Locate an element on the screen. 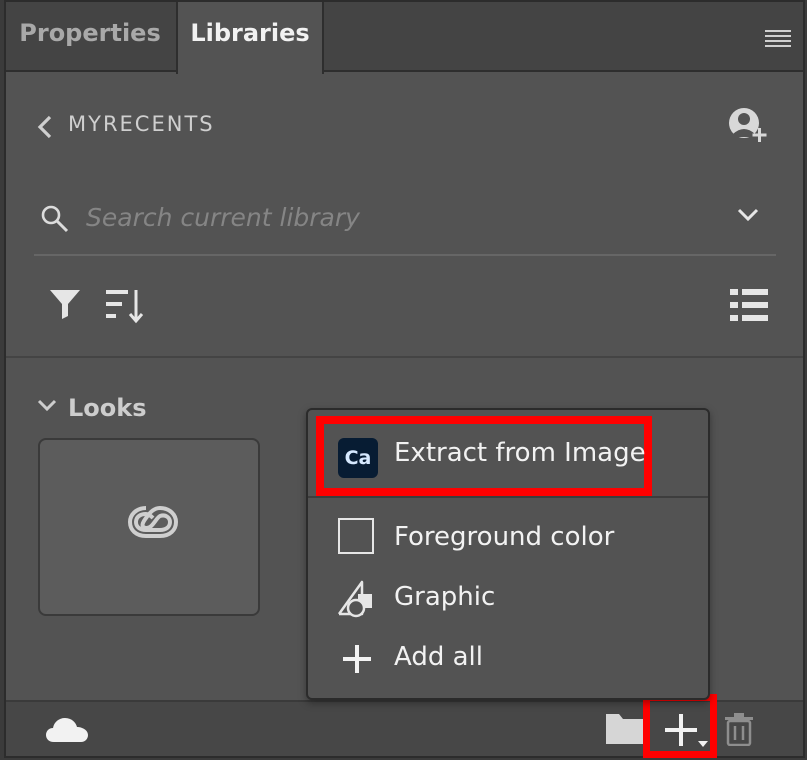 The height and width of the screenshot is (760, 807). cloud-sync-icon is located at coordinates (67, 730).